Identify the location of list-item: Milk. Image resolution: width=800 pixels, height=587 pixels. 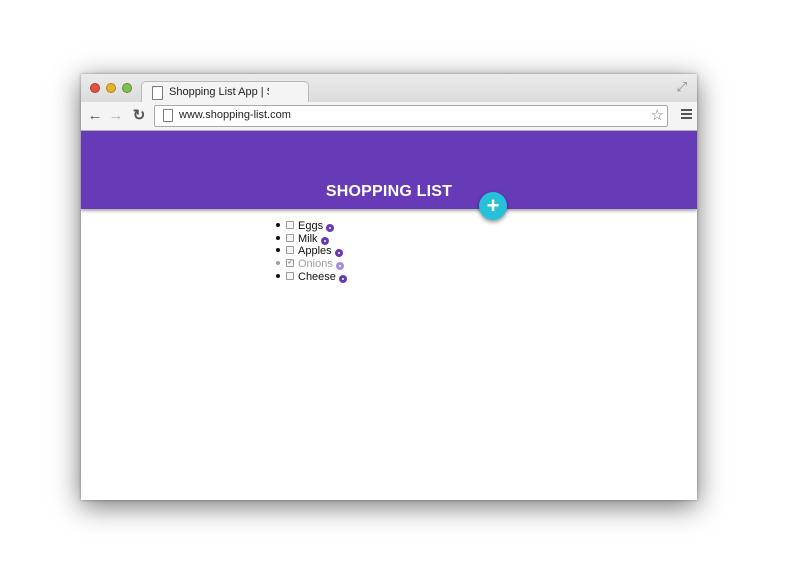
(311, 239).